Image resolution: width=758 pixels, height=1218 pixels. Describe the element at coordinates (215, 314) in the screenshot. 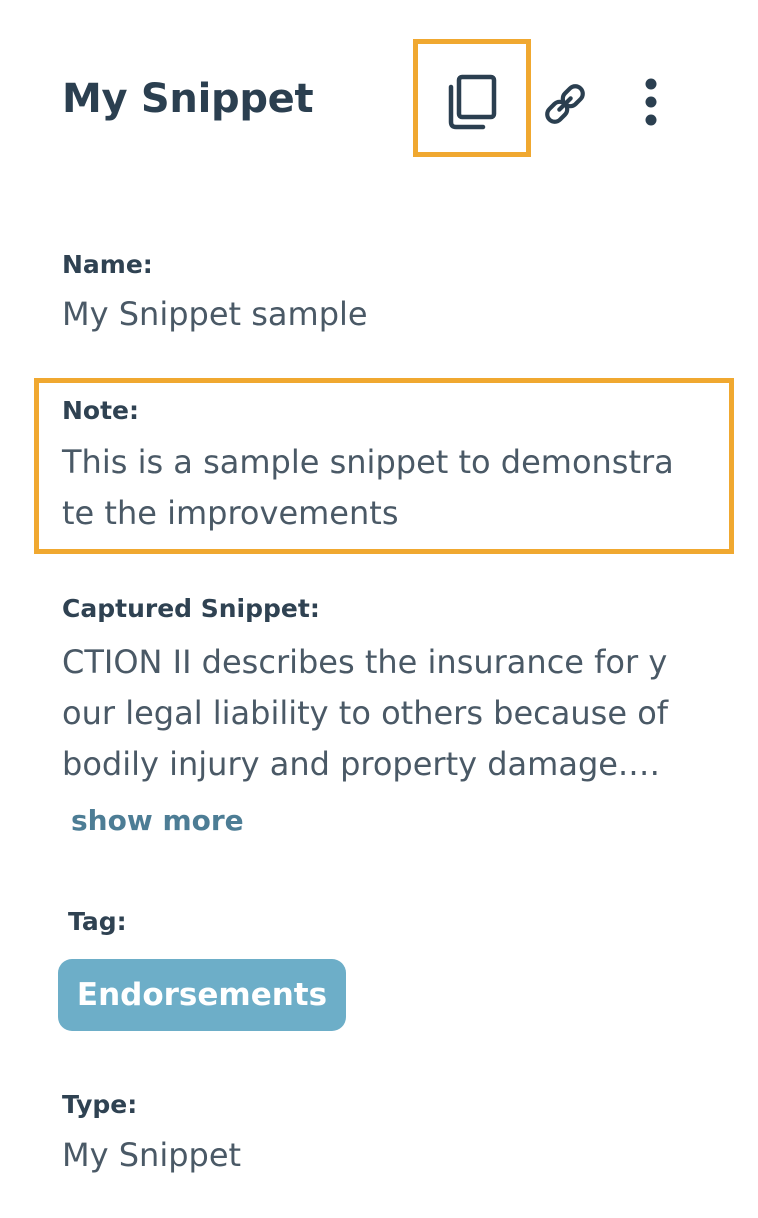

I see `name-value: My Snippet sample` at that location.